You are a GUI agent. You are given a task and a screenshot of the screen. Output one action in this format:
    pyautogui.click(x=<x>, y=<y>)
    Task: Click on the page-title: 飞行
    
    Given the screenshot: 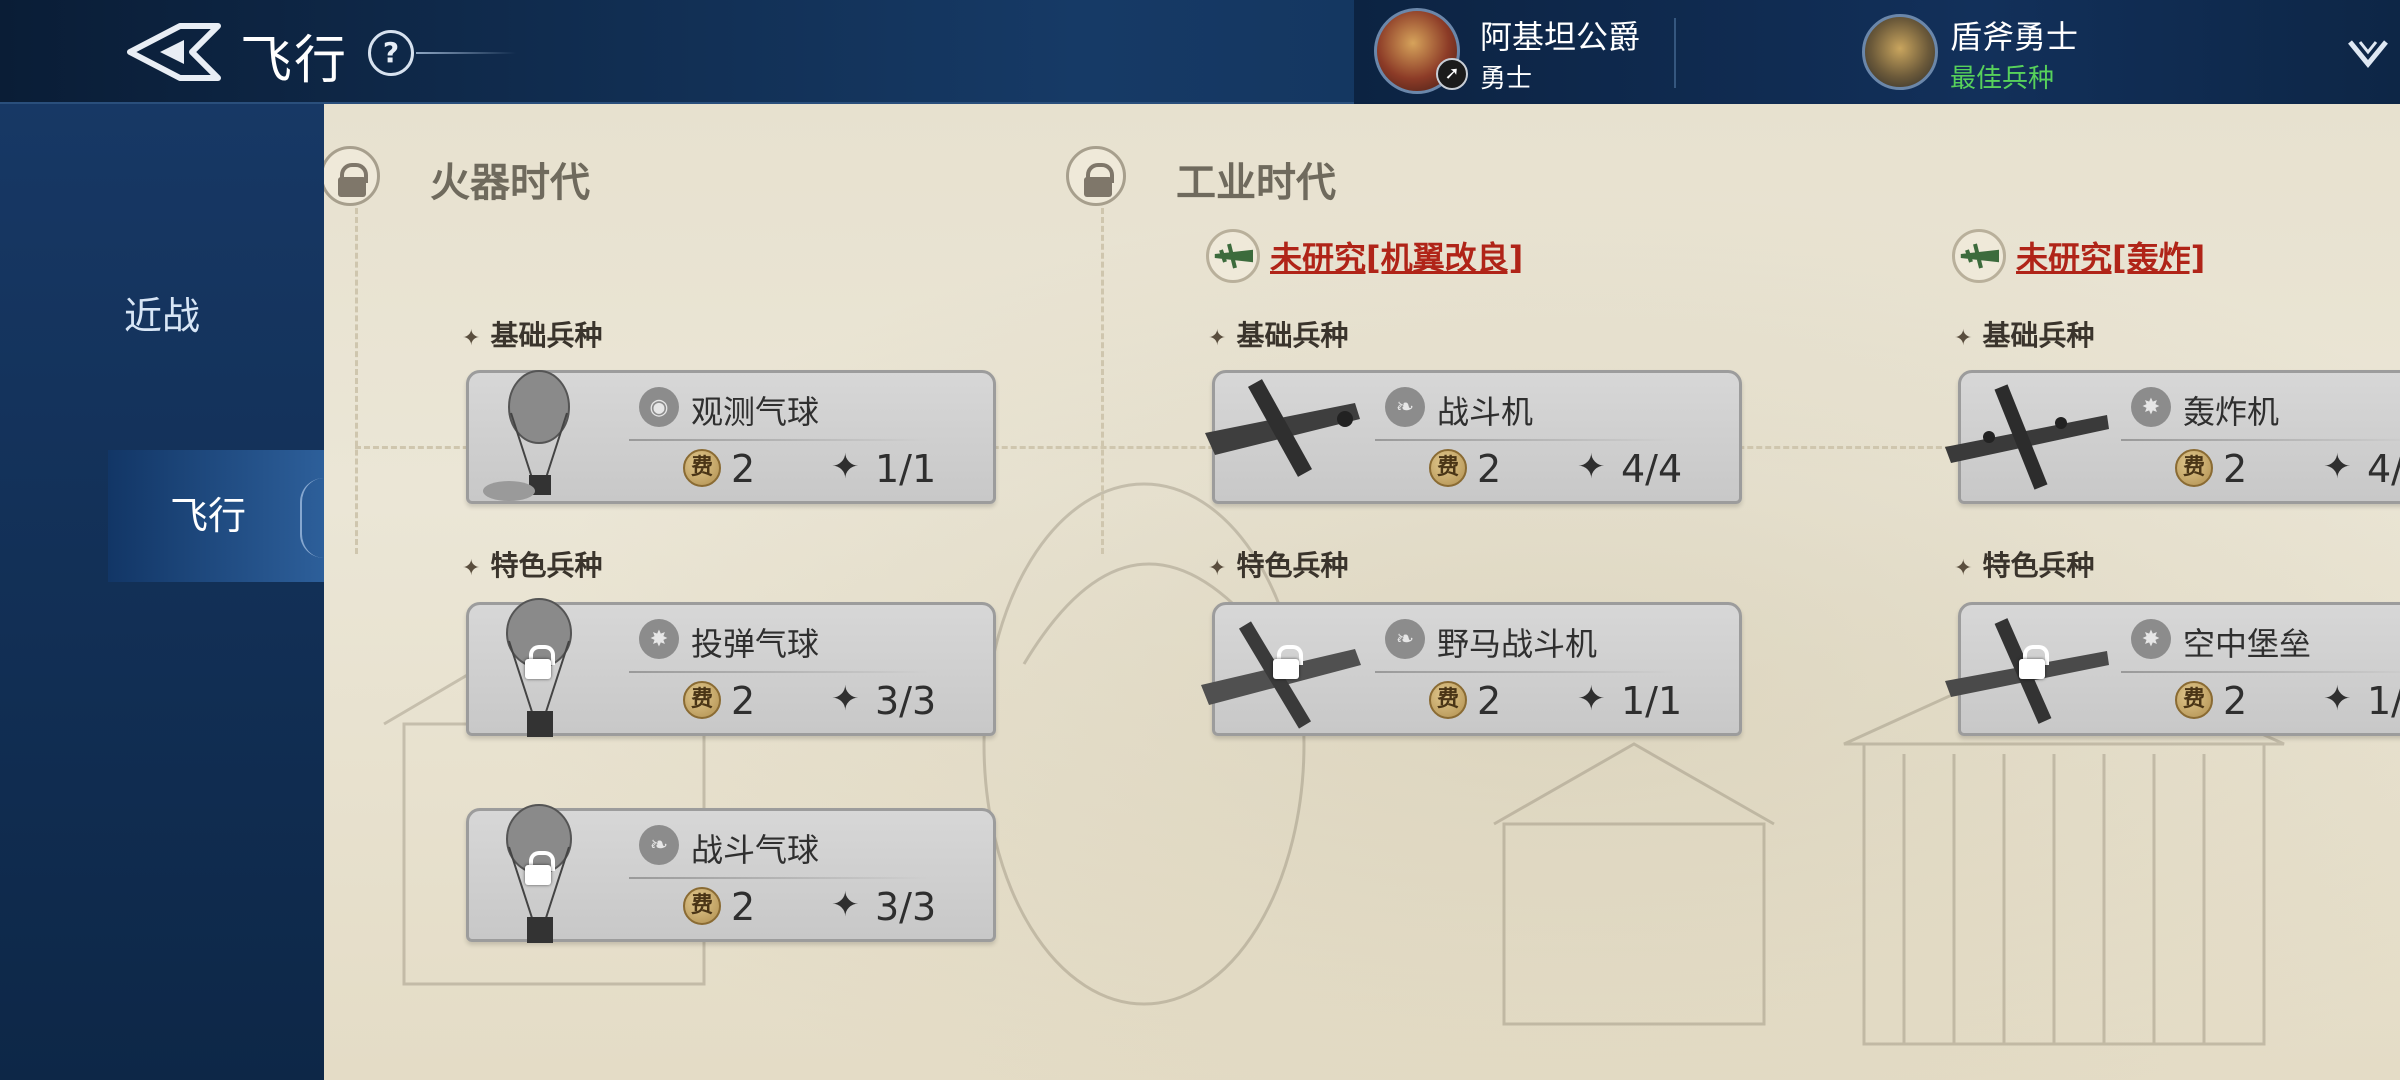 What is the action you would take?
    pyautogui.click(x=294, y=61)
    